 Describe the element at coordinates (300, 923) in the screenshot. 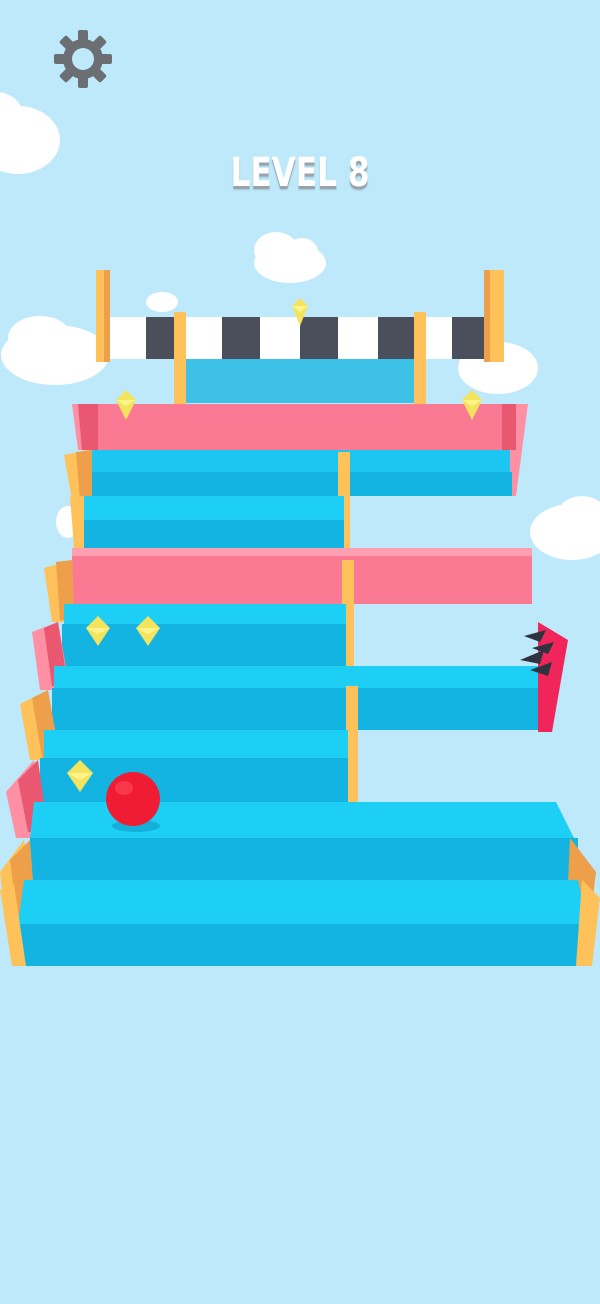

I see `step-bottom` at that location.